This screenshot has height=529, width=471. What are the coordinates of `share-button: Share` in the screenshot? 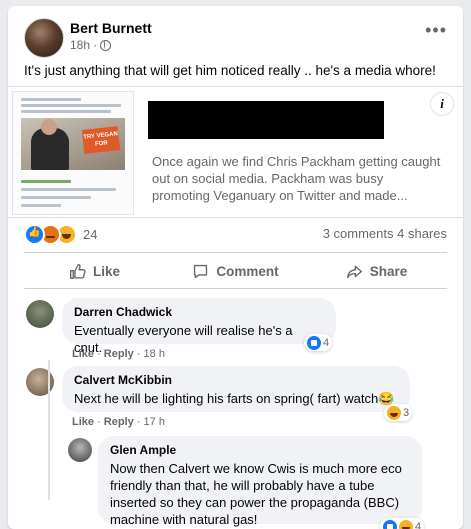 It's located at (376, 271).